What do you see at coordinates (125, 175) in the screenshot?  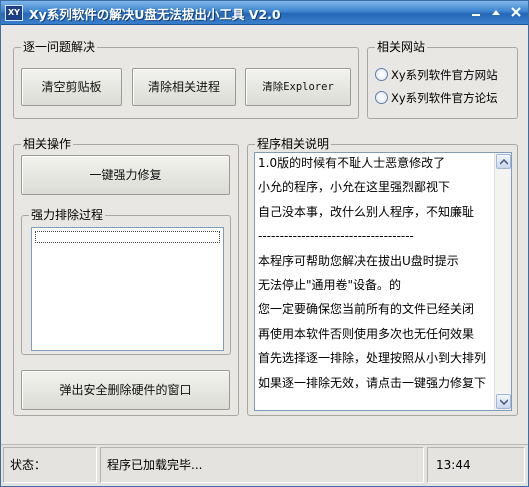 I see `force-repair-button: 一键强力修复` at bounding box center [125, 175].